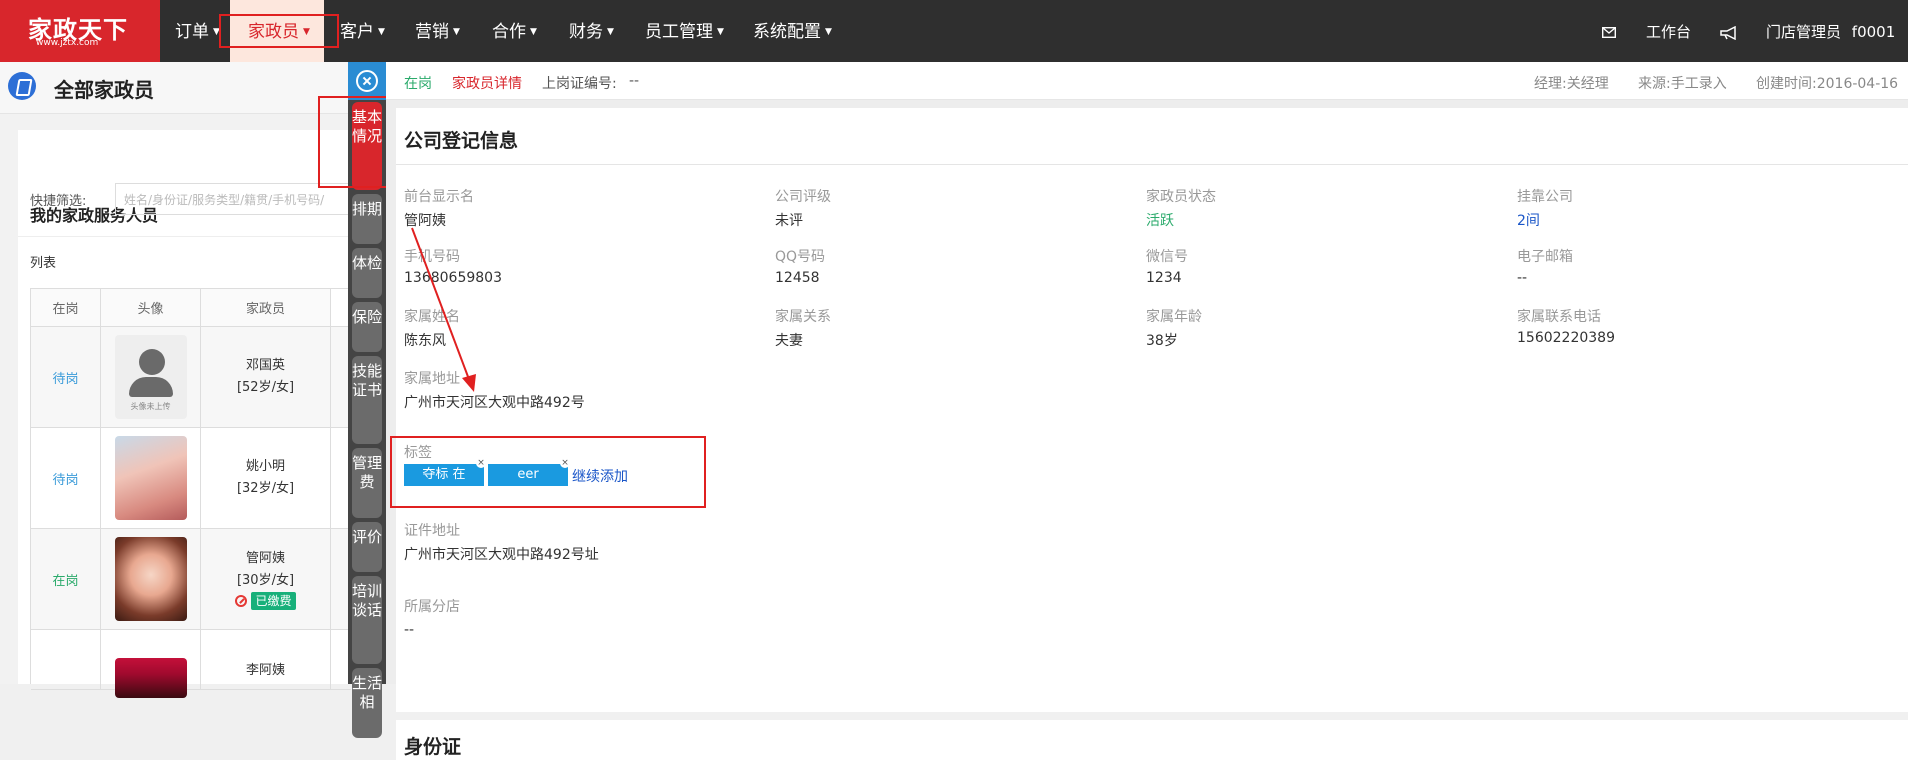  I want to click on paid-status: 已缴费, so click(265, 601).